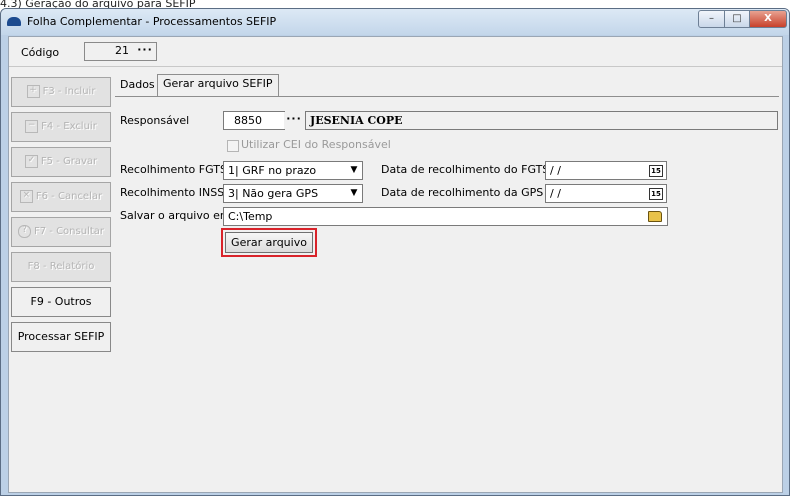 The image size is (795, 500). I want to click on salvar-arquivo-label: Salvar o arquivo em, so click(175, 215).